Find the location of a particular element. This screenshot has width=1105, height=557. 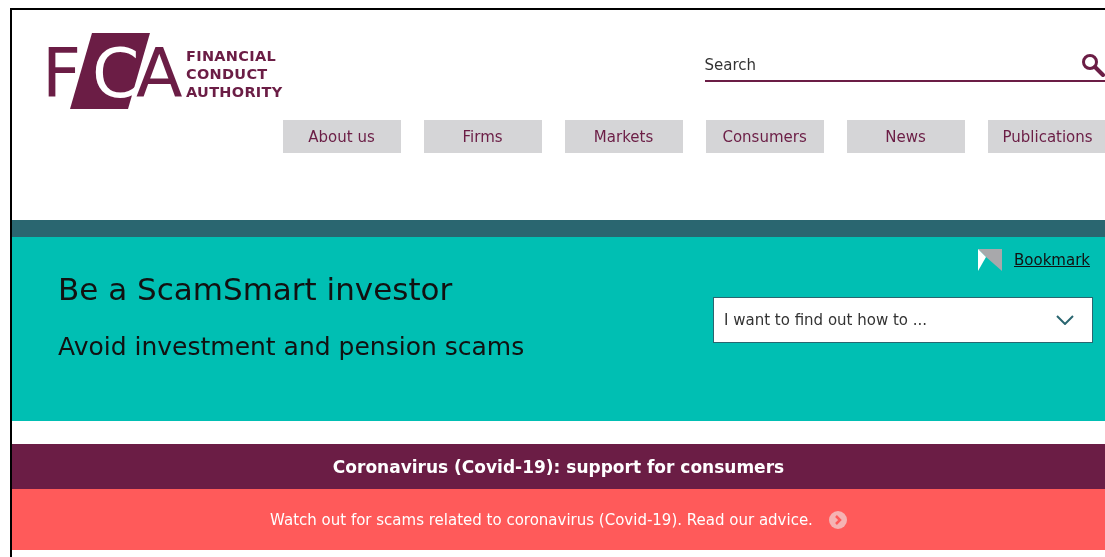

nav-button: Consumers is located at coordinates (764, 136).